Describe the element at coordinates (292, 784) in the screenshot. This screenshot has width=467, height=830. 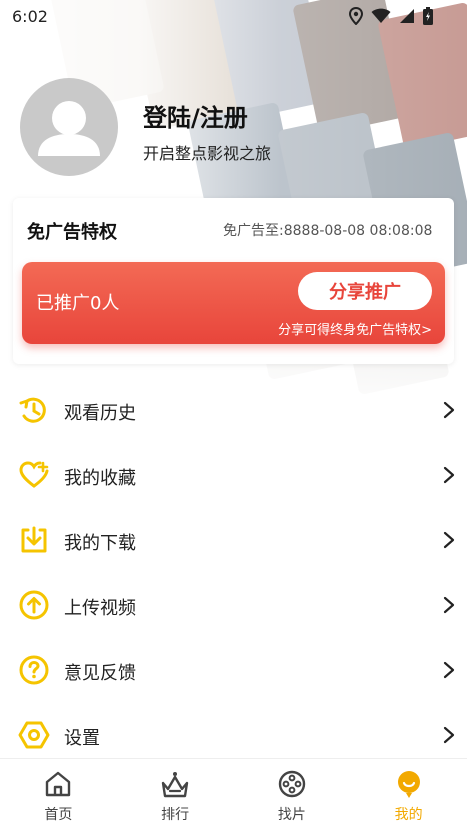
I see `film-reel-icon` at that location.